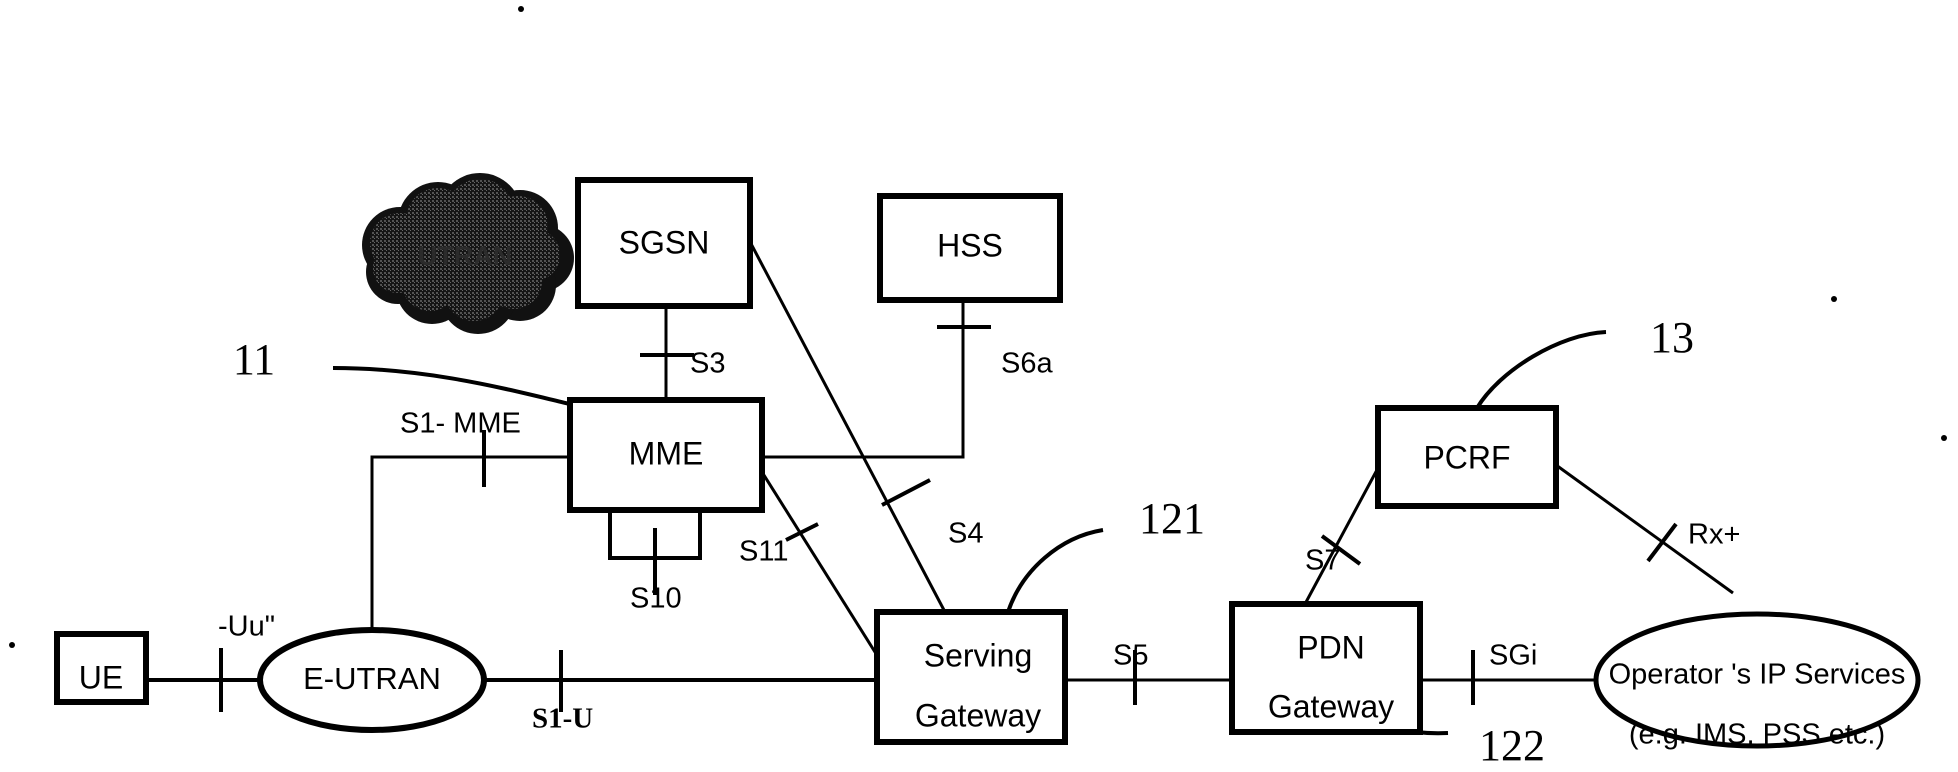 The image size is (1958, 772). I want to click on node-ue: UE, so click(101, 668).